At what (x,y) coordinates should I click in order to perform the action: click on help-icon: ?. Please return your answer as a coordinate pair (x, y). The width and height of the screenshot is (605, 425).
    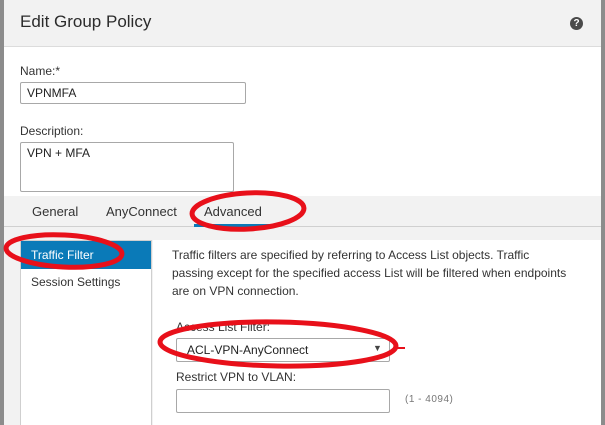
    Looking at the image, I should click on (576, 23).